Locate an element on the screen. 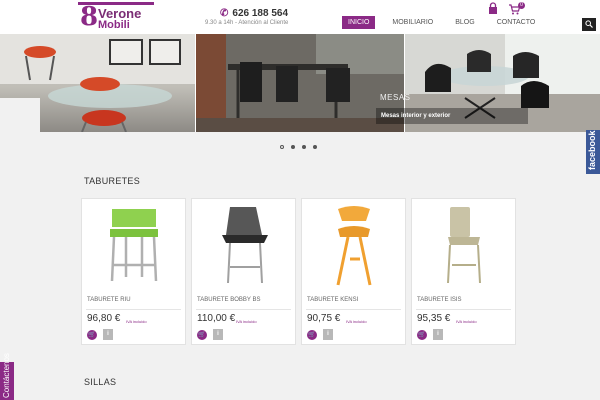 The height and width of the screenshot is (400, 600). product-name: TABURETE BOBBY BS is located at coordinates (228, 300).